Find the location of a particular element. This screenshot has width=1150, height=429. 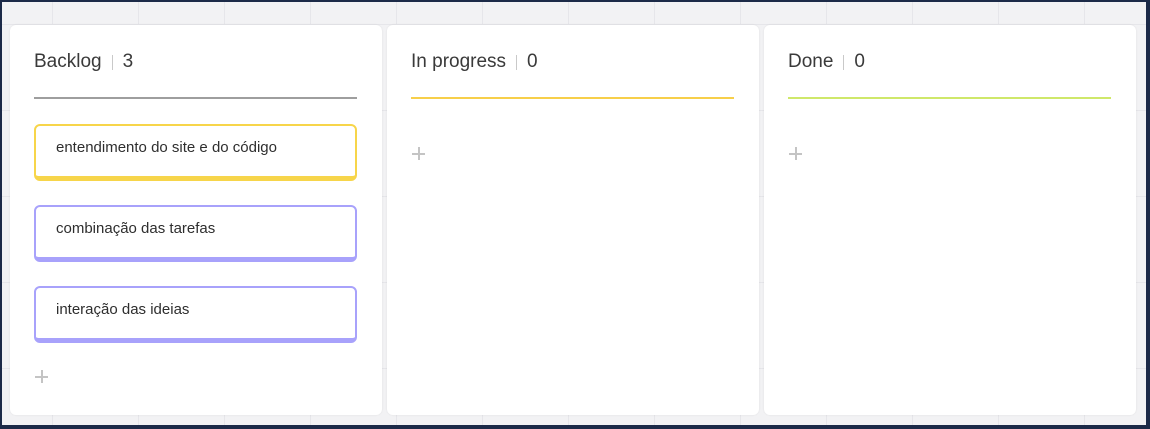

column-title: In progress is located at coordinates (458, 62).